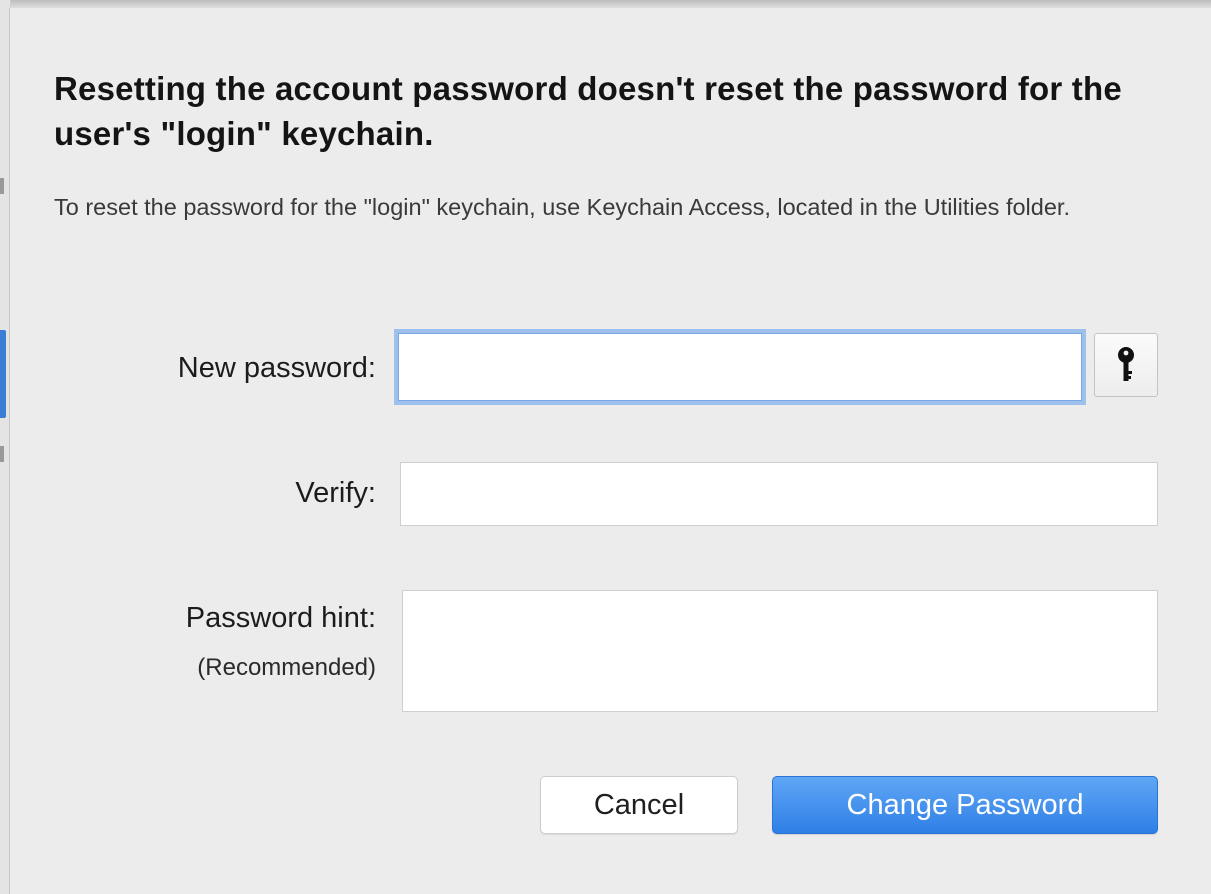 Image resolution: width=1211 pixels, height=894 pixels. What do you see at coordinates (780, 651) in the screenshot?
I see `password-hint-field` at bounding box center [780, 651].